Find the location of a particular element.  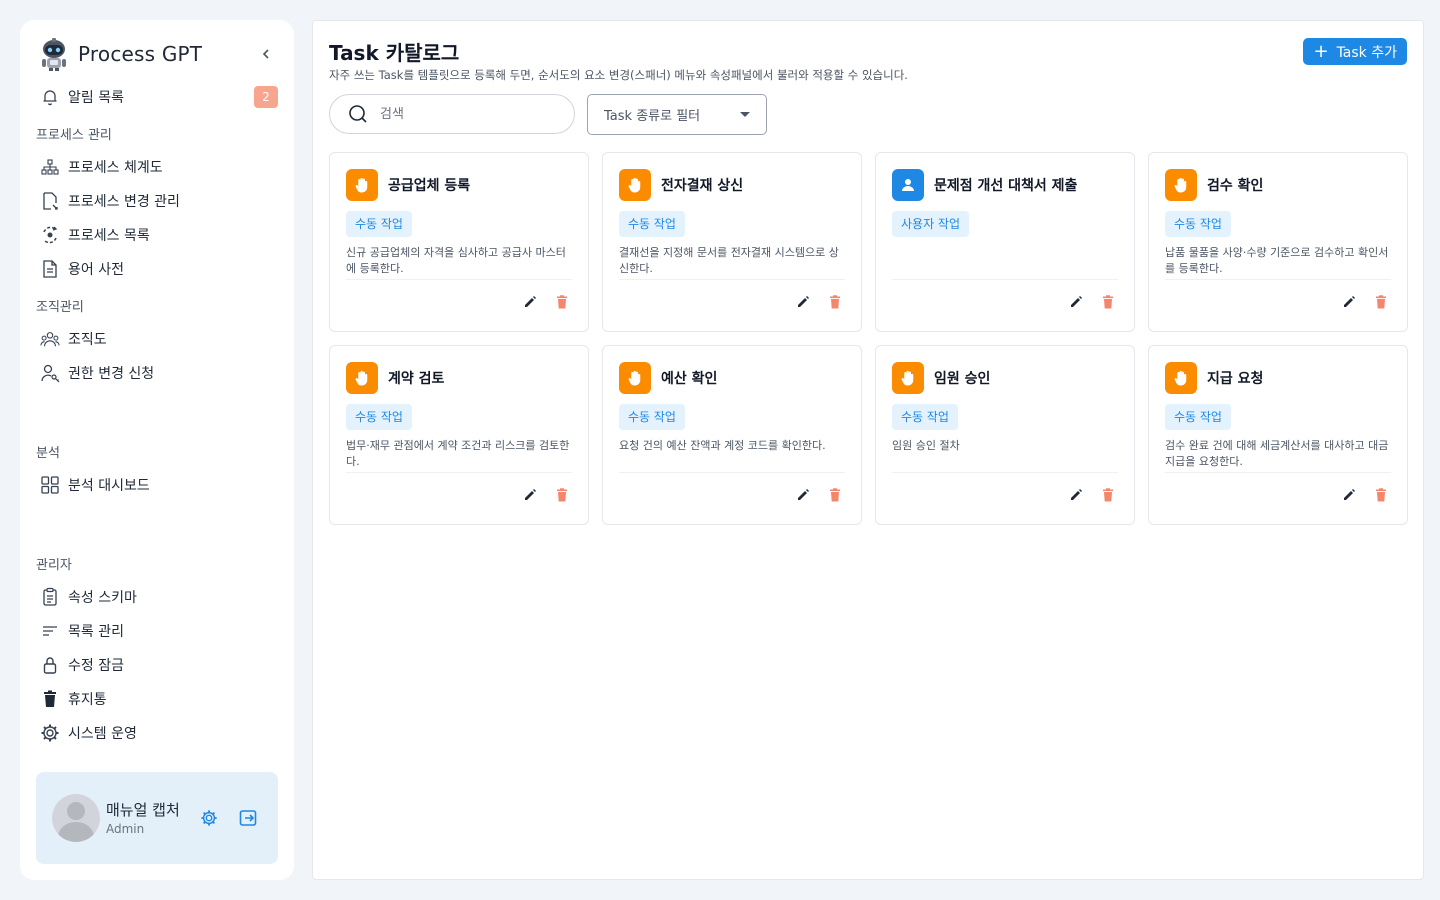

search-box is located at coordinates (452, 114).